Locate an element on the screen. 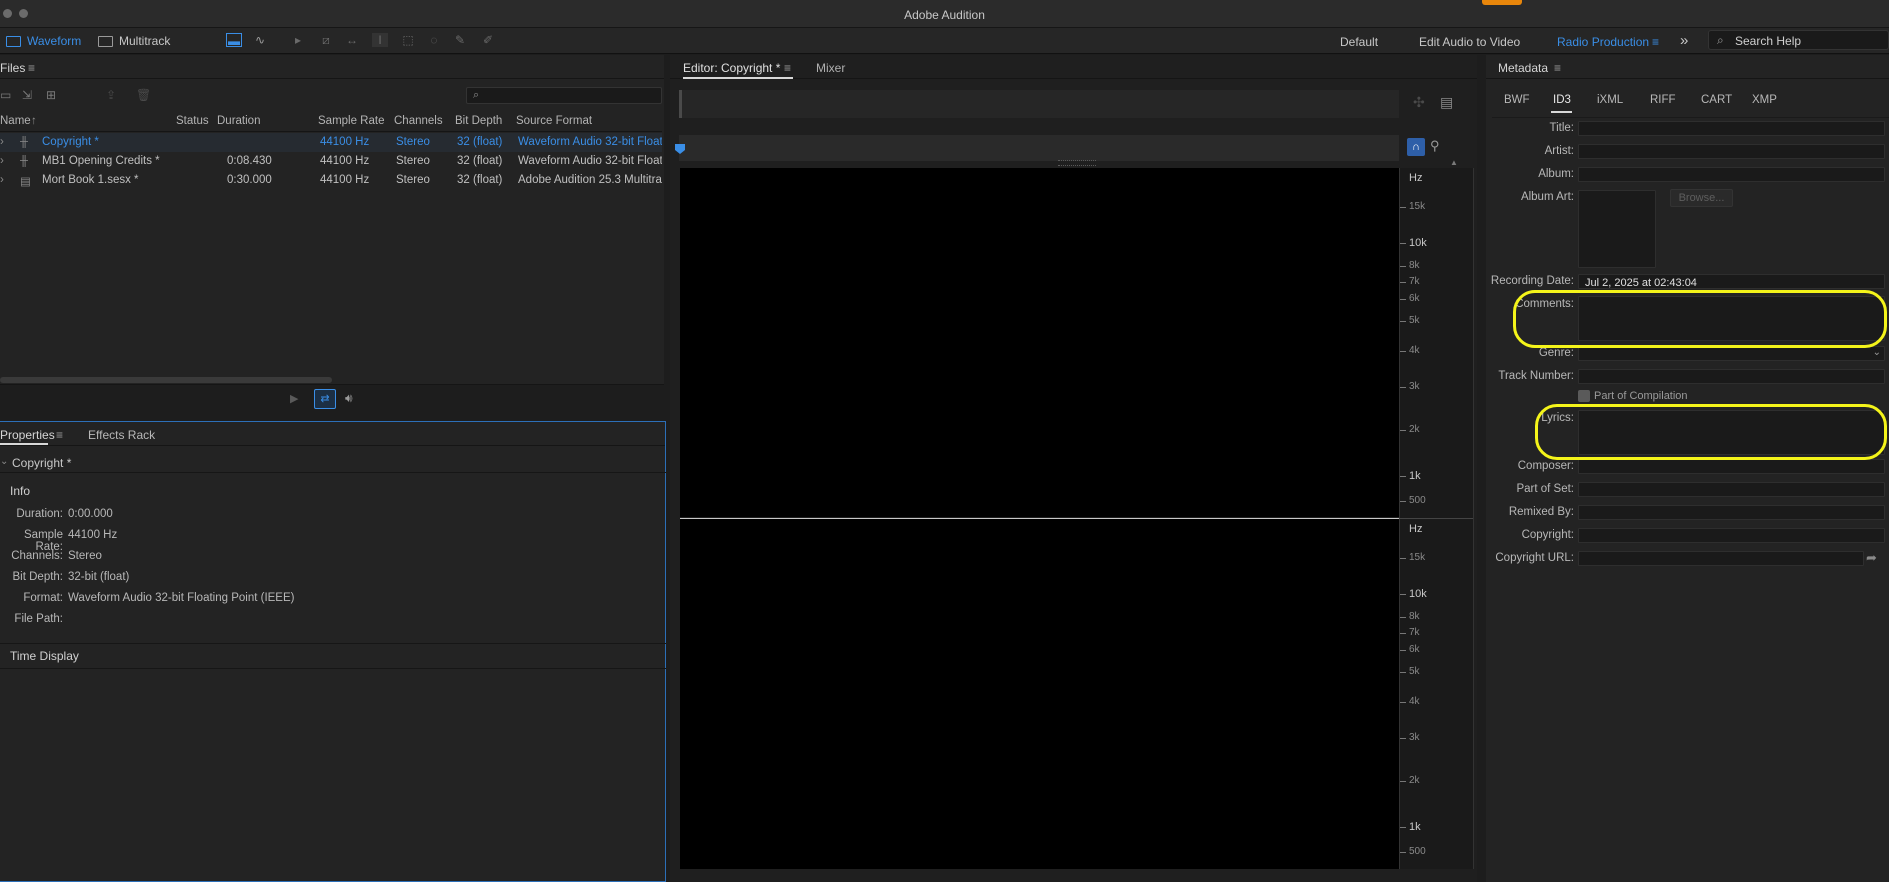 This screenshot has width=1889, height=882. recording-date-label: Recording Date: is located at coordinates (1532, 281).